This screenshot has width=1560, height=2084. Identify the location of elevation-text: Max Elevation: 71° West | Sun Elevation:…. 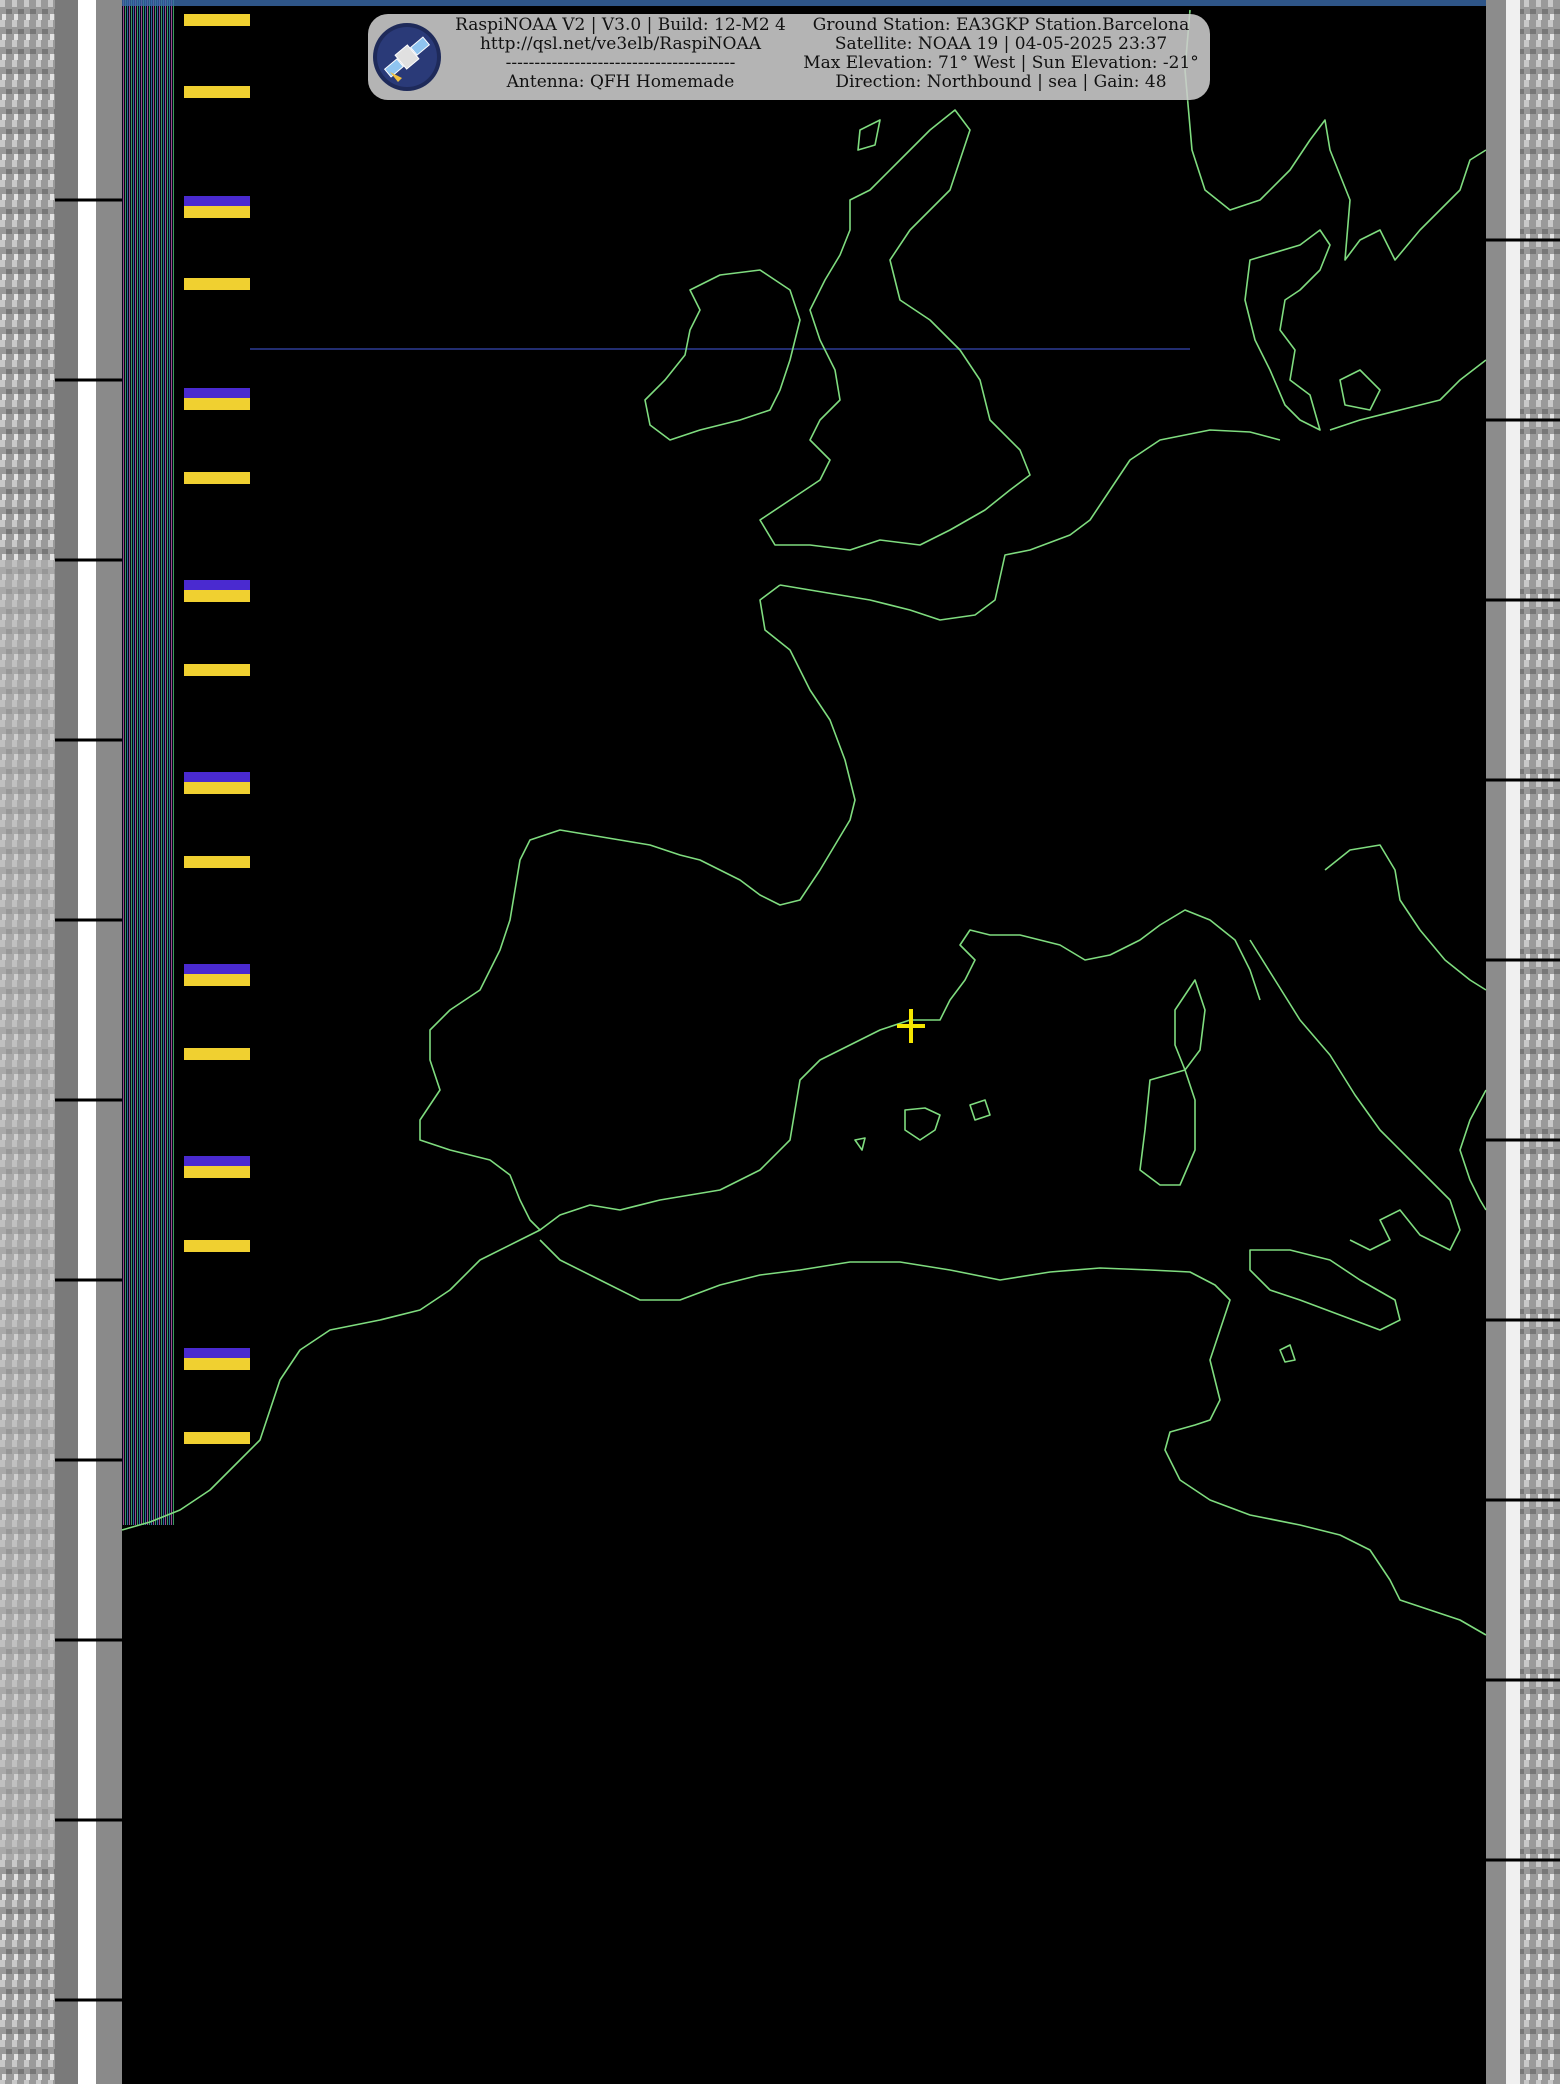
(1001, 63).